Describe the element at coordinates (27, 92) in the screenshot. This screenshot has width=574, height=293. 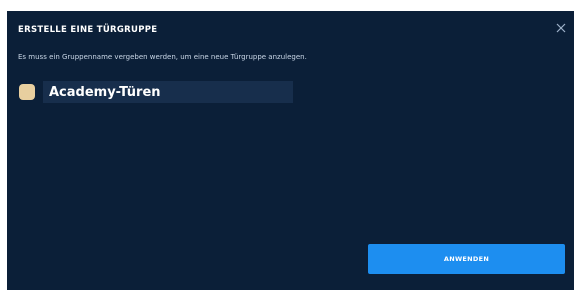
I see `group-color-swatch` at that location.